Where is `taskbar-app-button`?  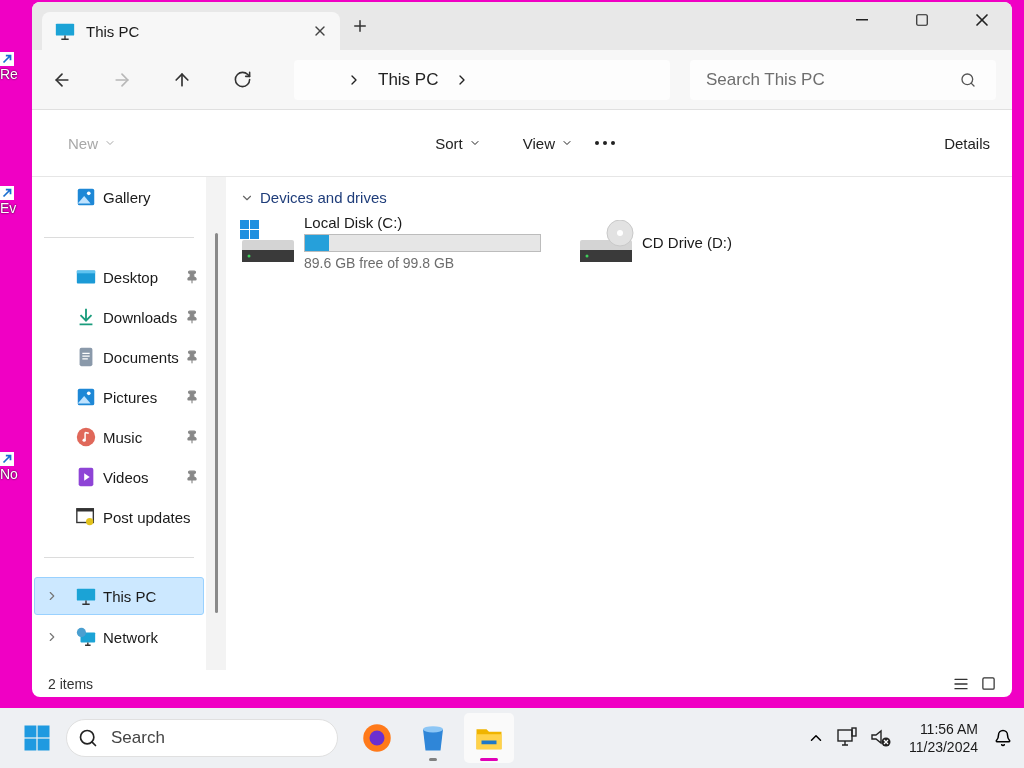 taskbar-app-button is located at coordinates (489, 738).